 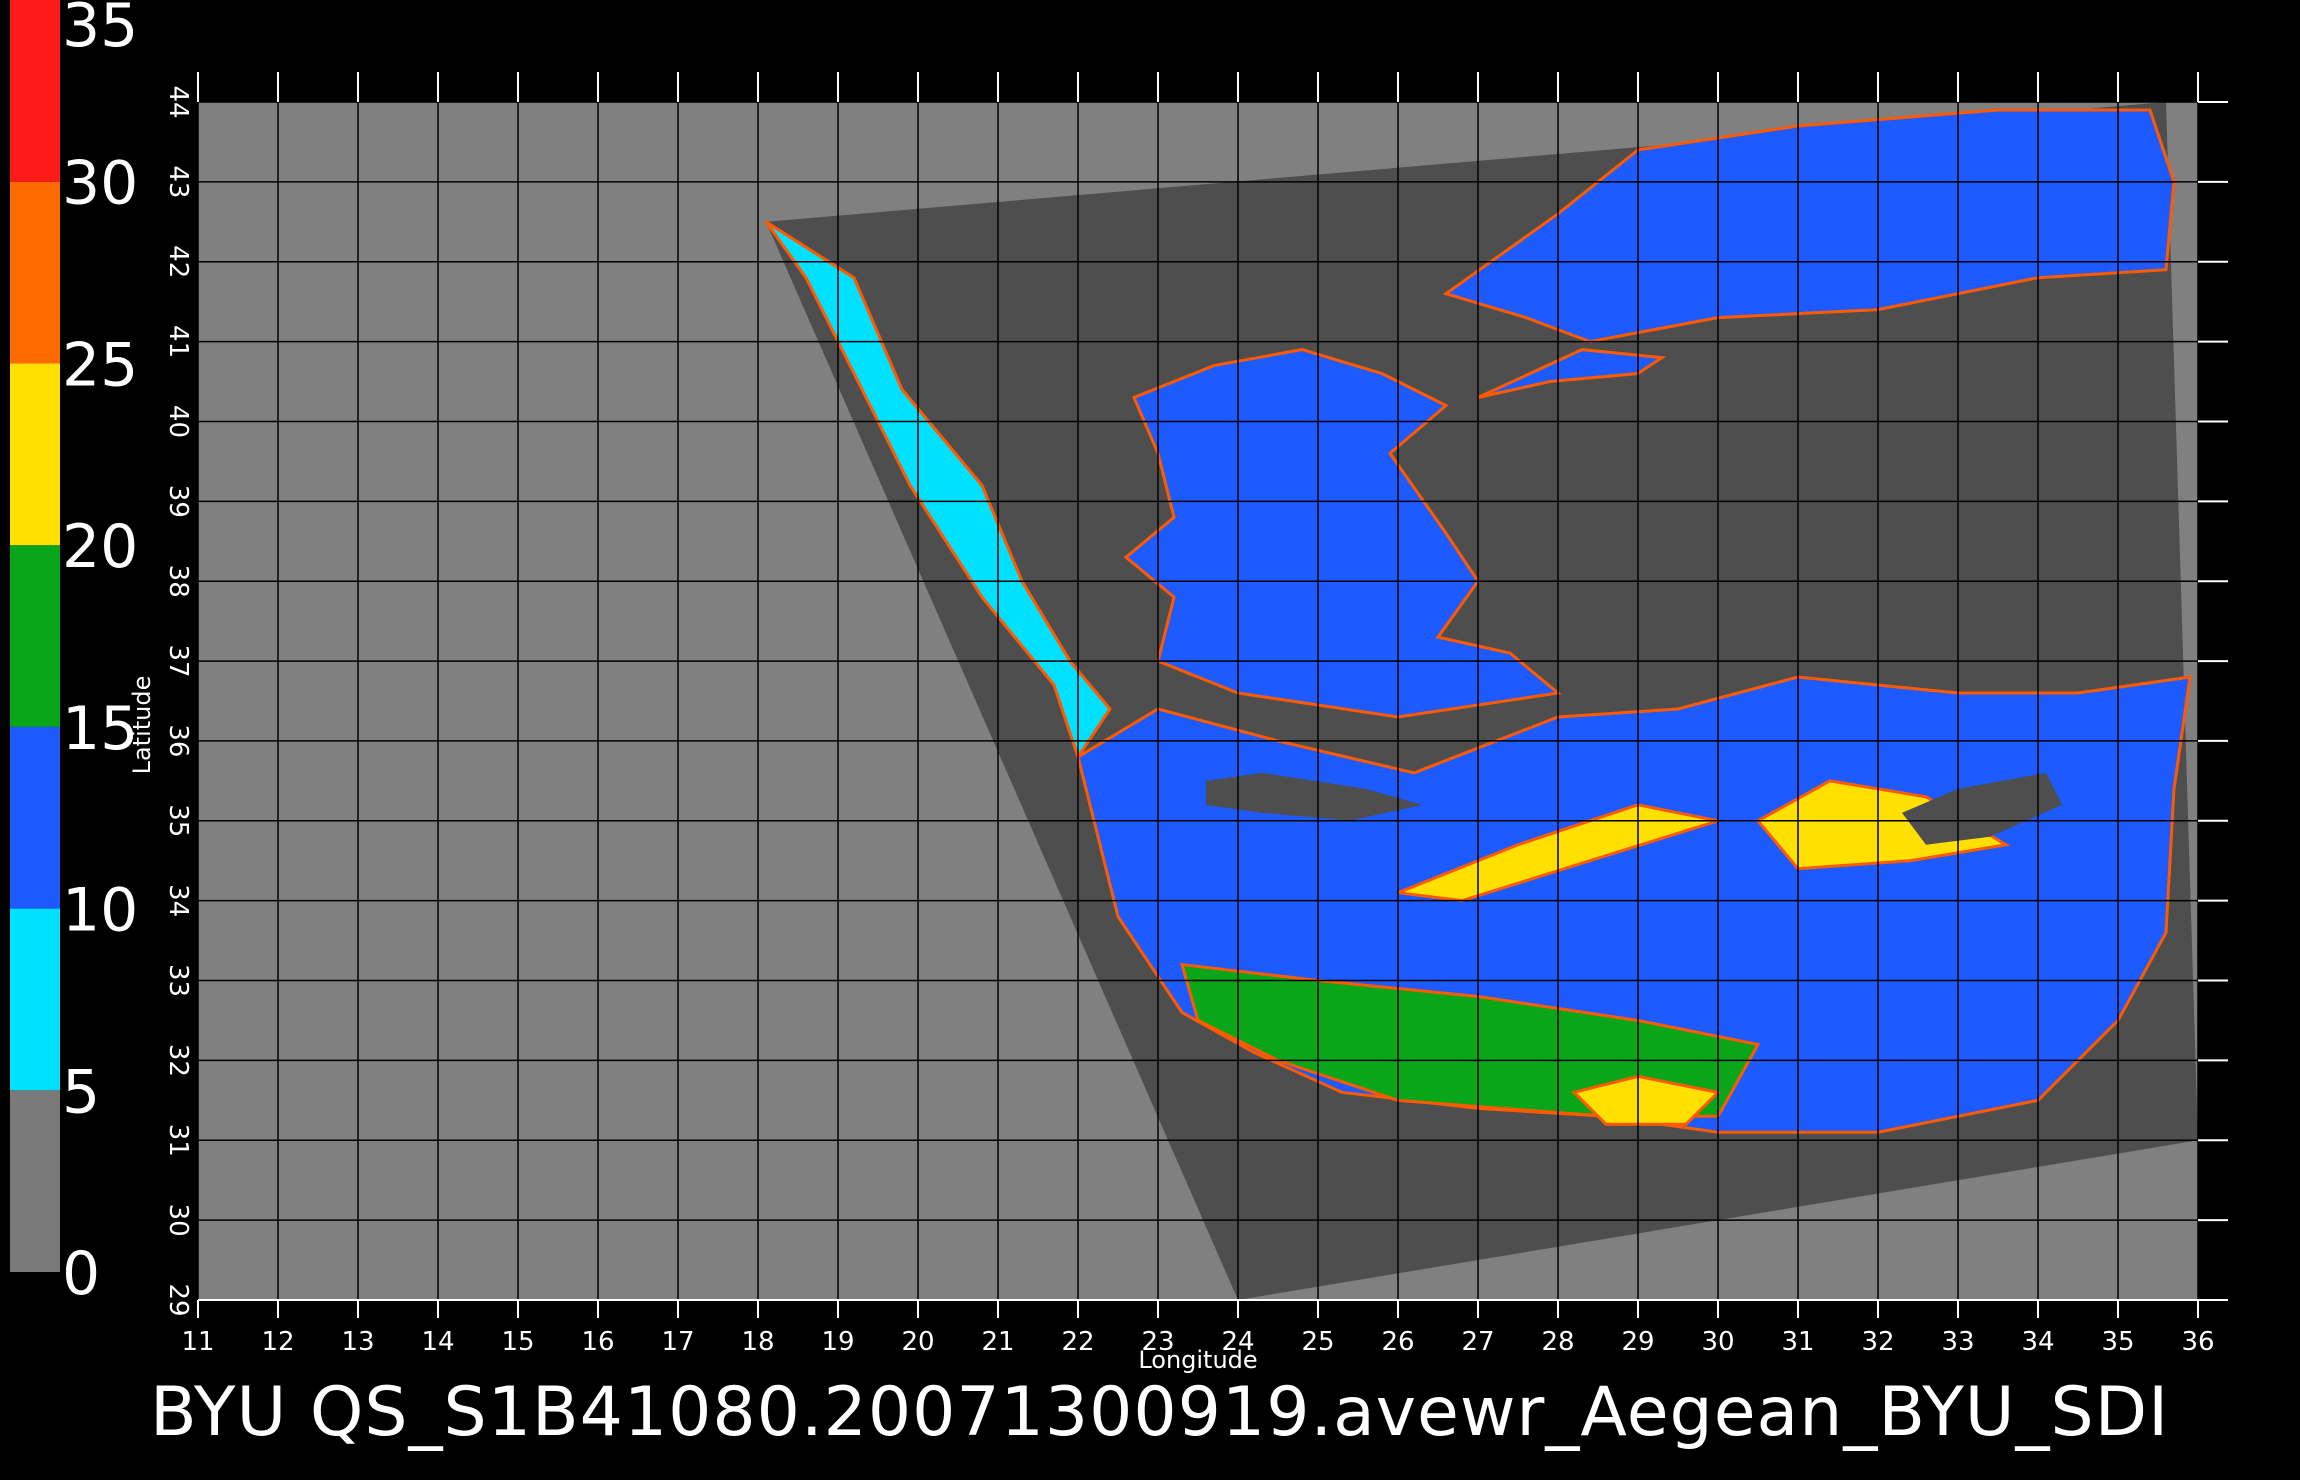 I want to click on colorbar-tick-label: 0, so click(x=81, y=1274).